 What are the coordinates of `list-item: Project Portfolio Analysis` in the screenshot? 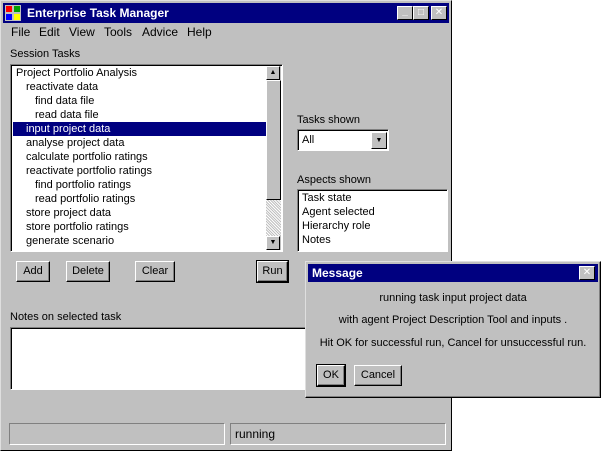 It's located at (146, 73).